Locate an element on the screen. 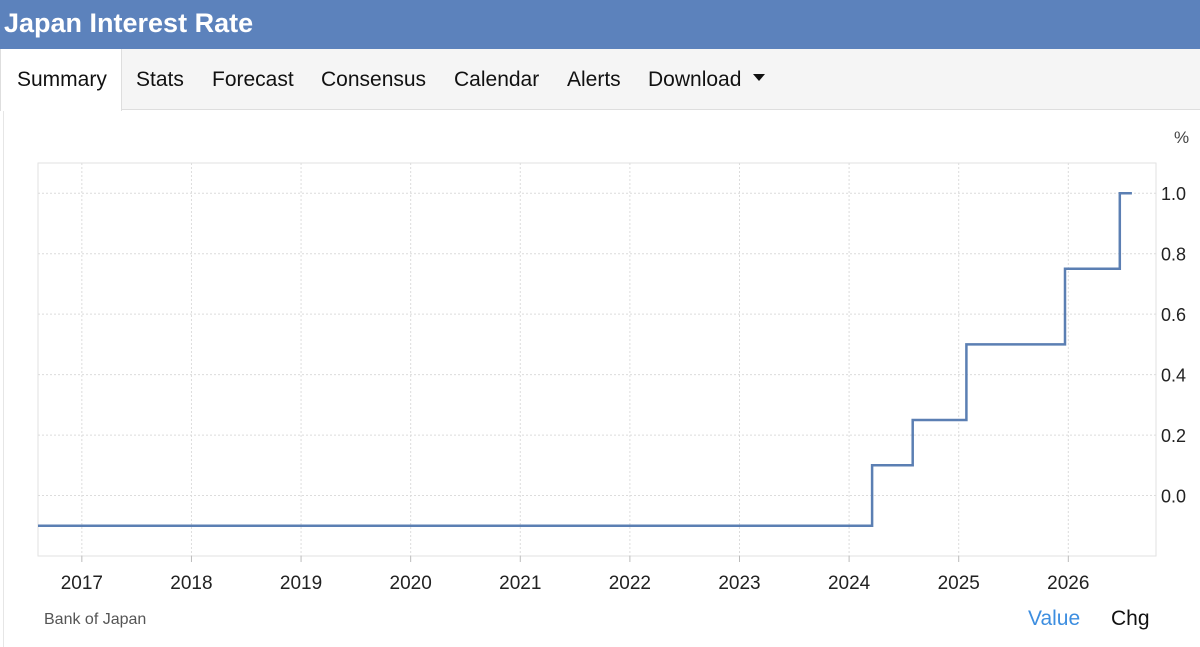 This screenshot has height=647, width=1200. tab-download-label: Download is located at coordinates (695, 79).